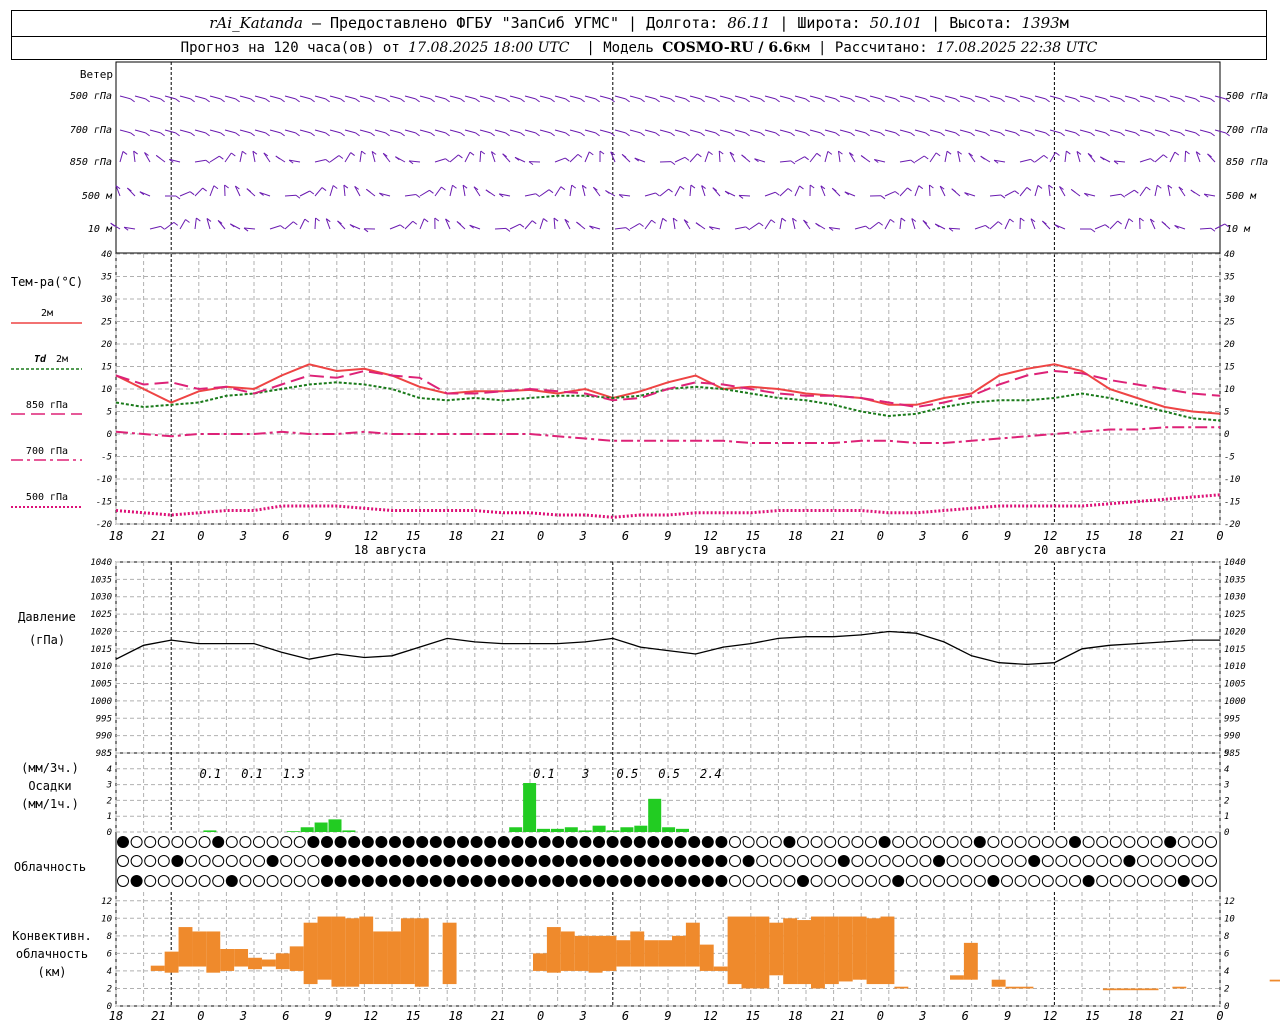 Image resolution: width=1280 pixels, height=1024 pixels. I want to click on y-tick-left-pressure: 1010, so click(101, 667).